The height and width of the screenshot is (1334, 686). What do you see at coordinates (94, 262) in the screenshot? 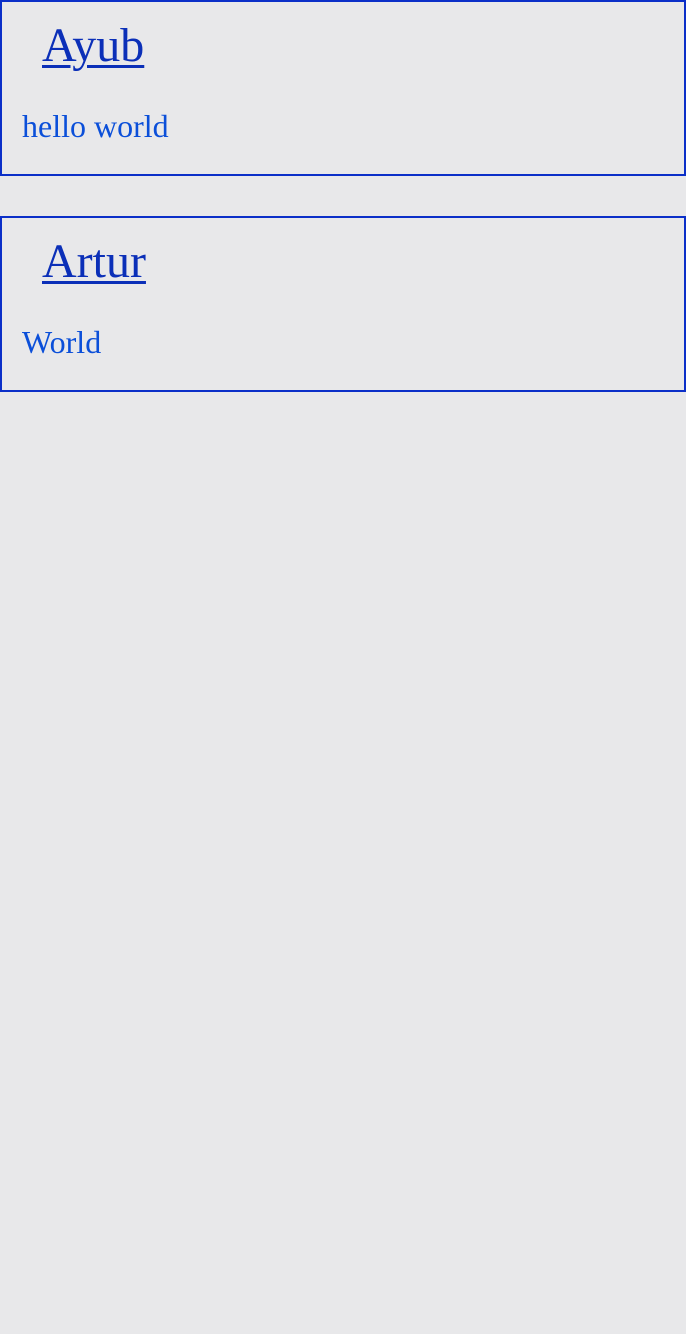
I see `post-author-link: Artur` at bounding box center [94, 262].